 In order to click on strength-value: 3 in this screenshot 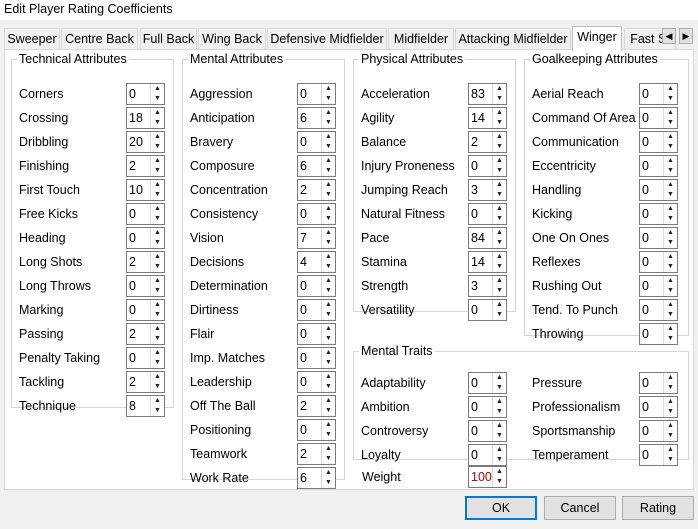, I will do `click(474, 286)`.